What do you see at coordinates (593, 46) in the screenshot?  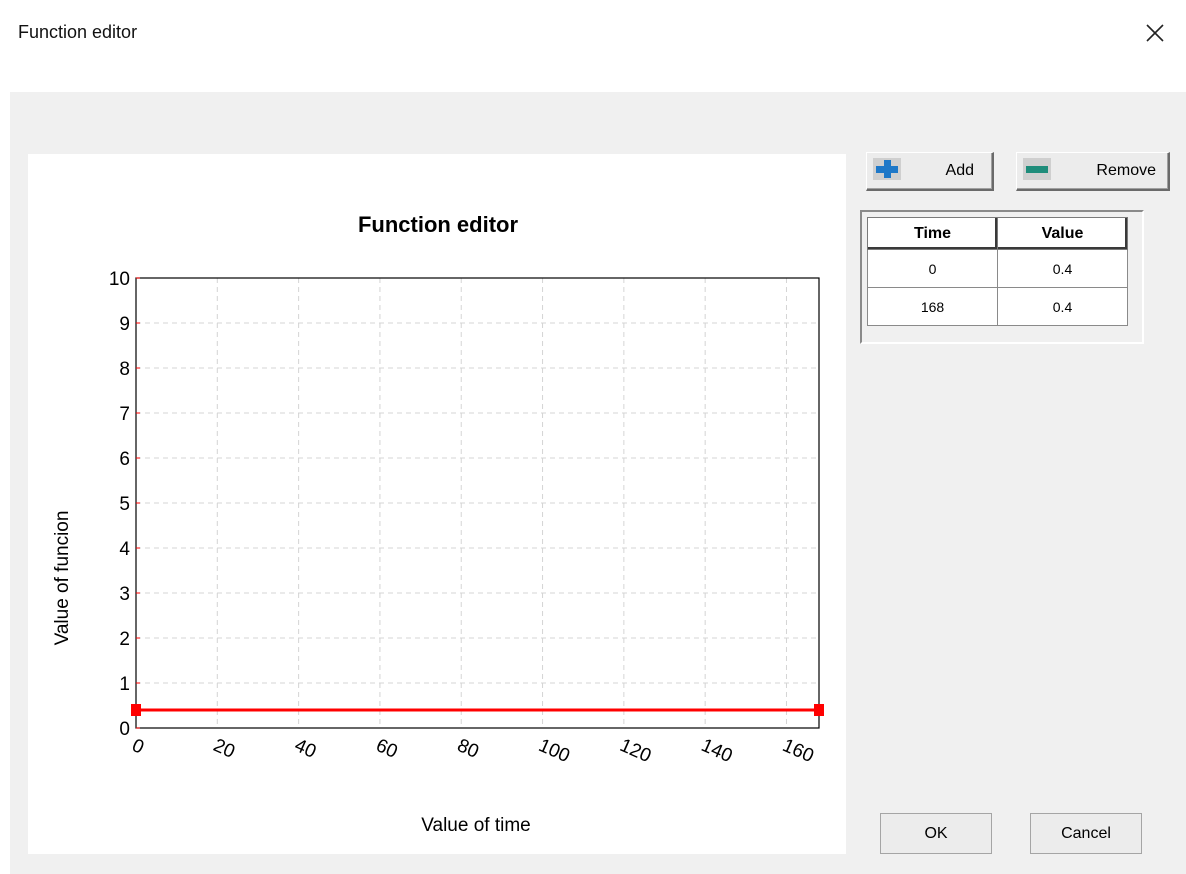 I see `title-bar: Function editor` at bounding box center [593, 46].